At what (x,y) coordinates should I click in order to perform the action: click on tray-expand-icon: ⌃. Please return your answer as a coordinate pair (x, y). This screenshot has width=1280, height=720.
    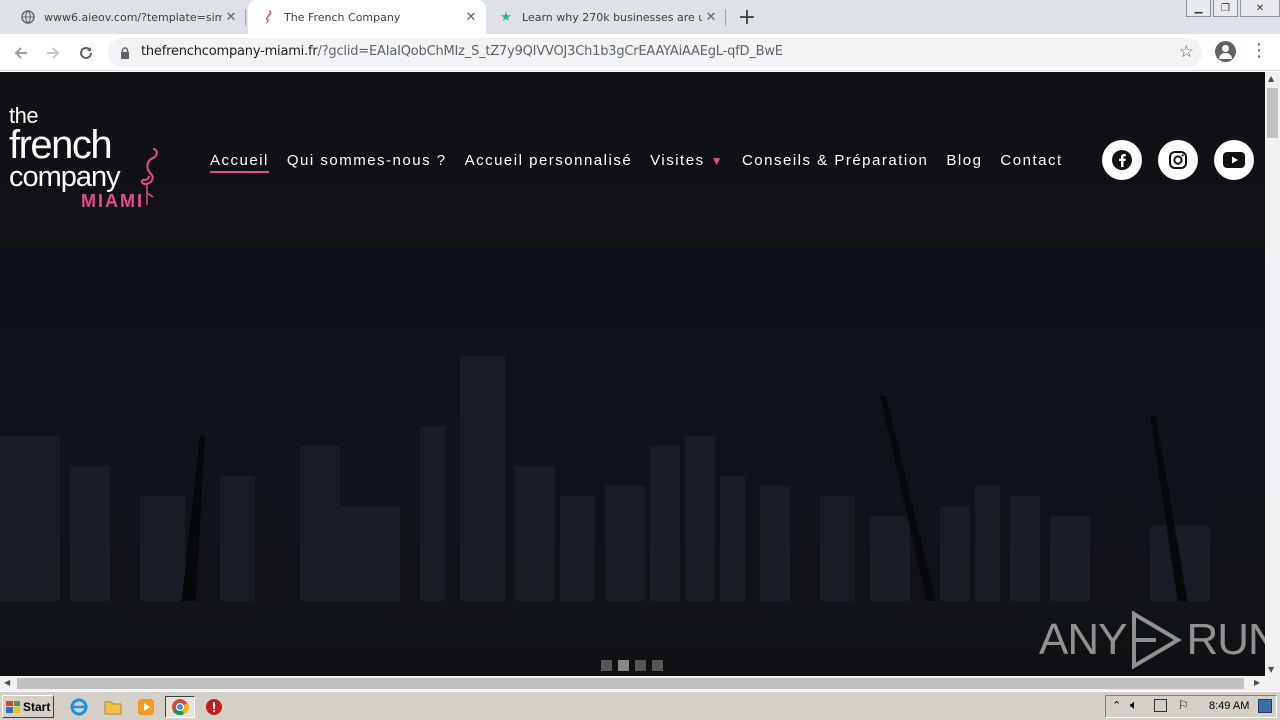
    Looking at the image, I should click on (1116, 705).